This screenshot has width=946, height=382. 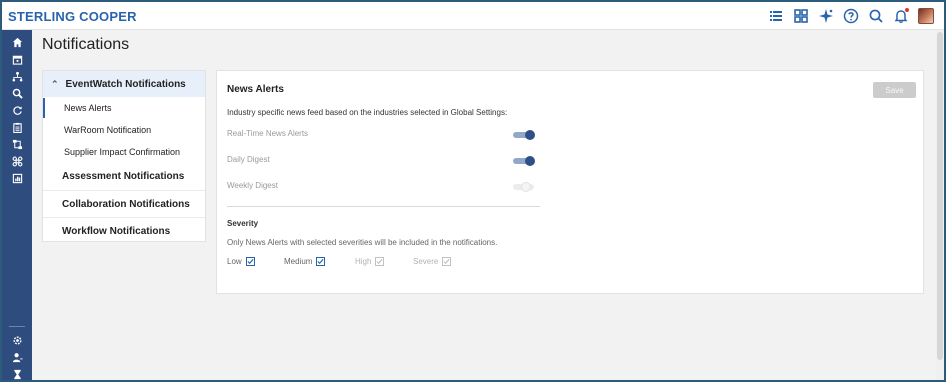 I want to click on option-label-daily: Daily Digest, so click(x=248, y=159).